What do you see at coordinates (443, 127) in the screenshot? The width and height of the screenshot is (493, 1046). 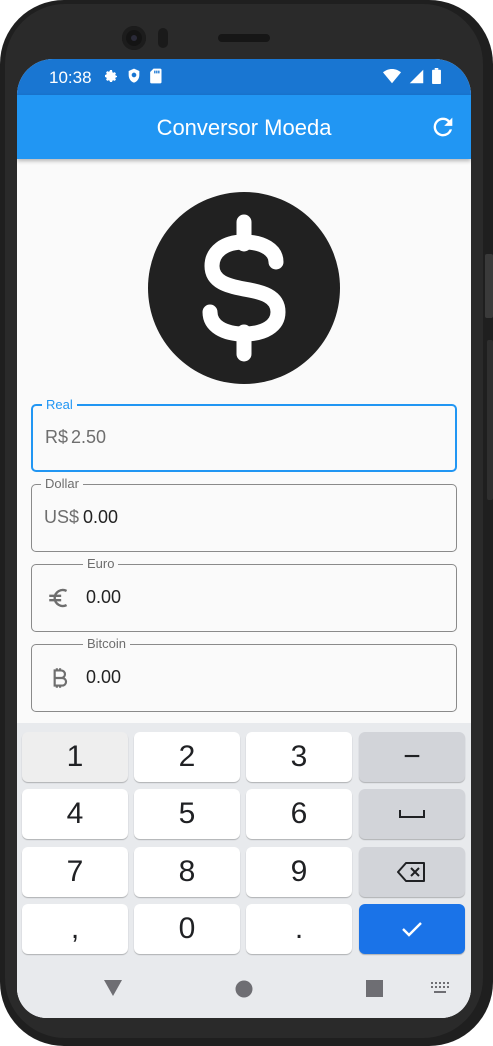 I see `refresh-icon` at bounding box center [443, 127].